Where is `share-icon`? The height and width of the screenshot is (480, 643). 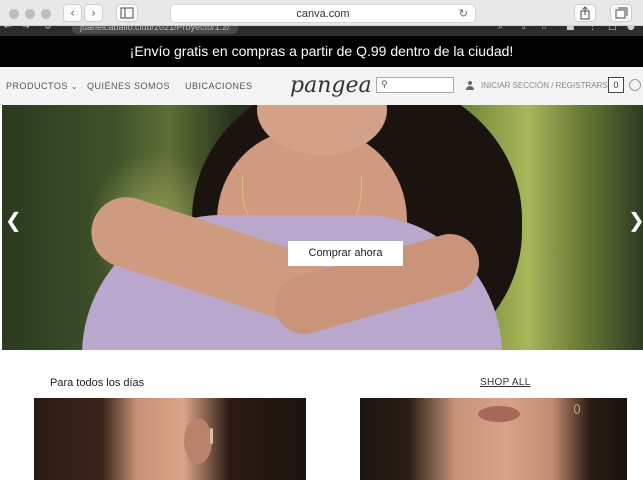 share-icon is located at coordinates (585, 13).